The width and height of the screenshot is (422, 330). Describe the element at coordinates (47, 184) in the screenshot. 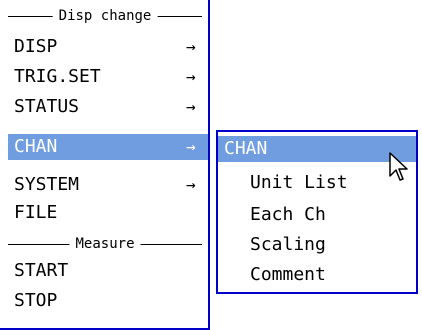

I see `menu-item-label: SYSTEM` at that location.